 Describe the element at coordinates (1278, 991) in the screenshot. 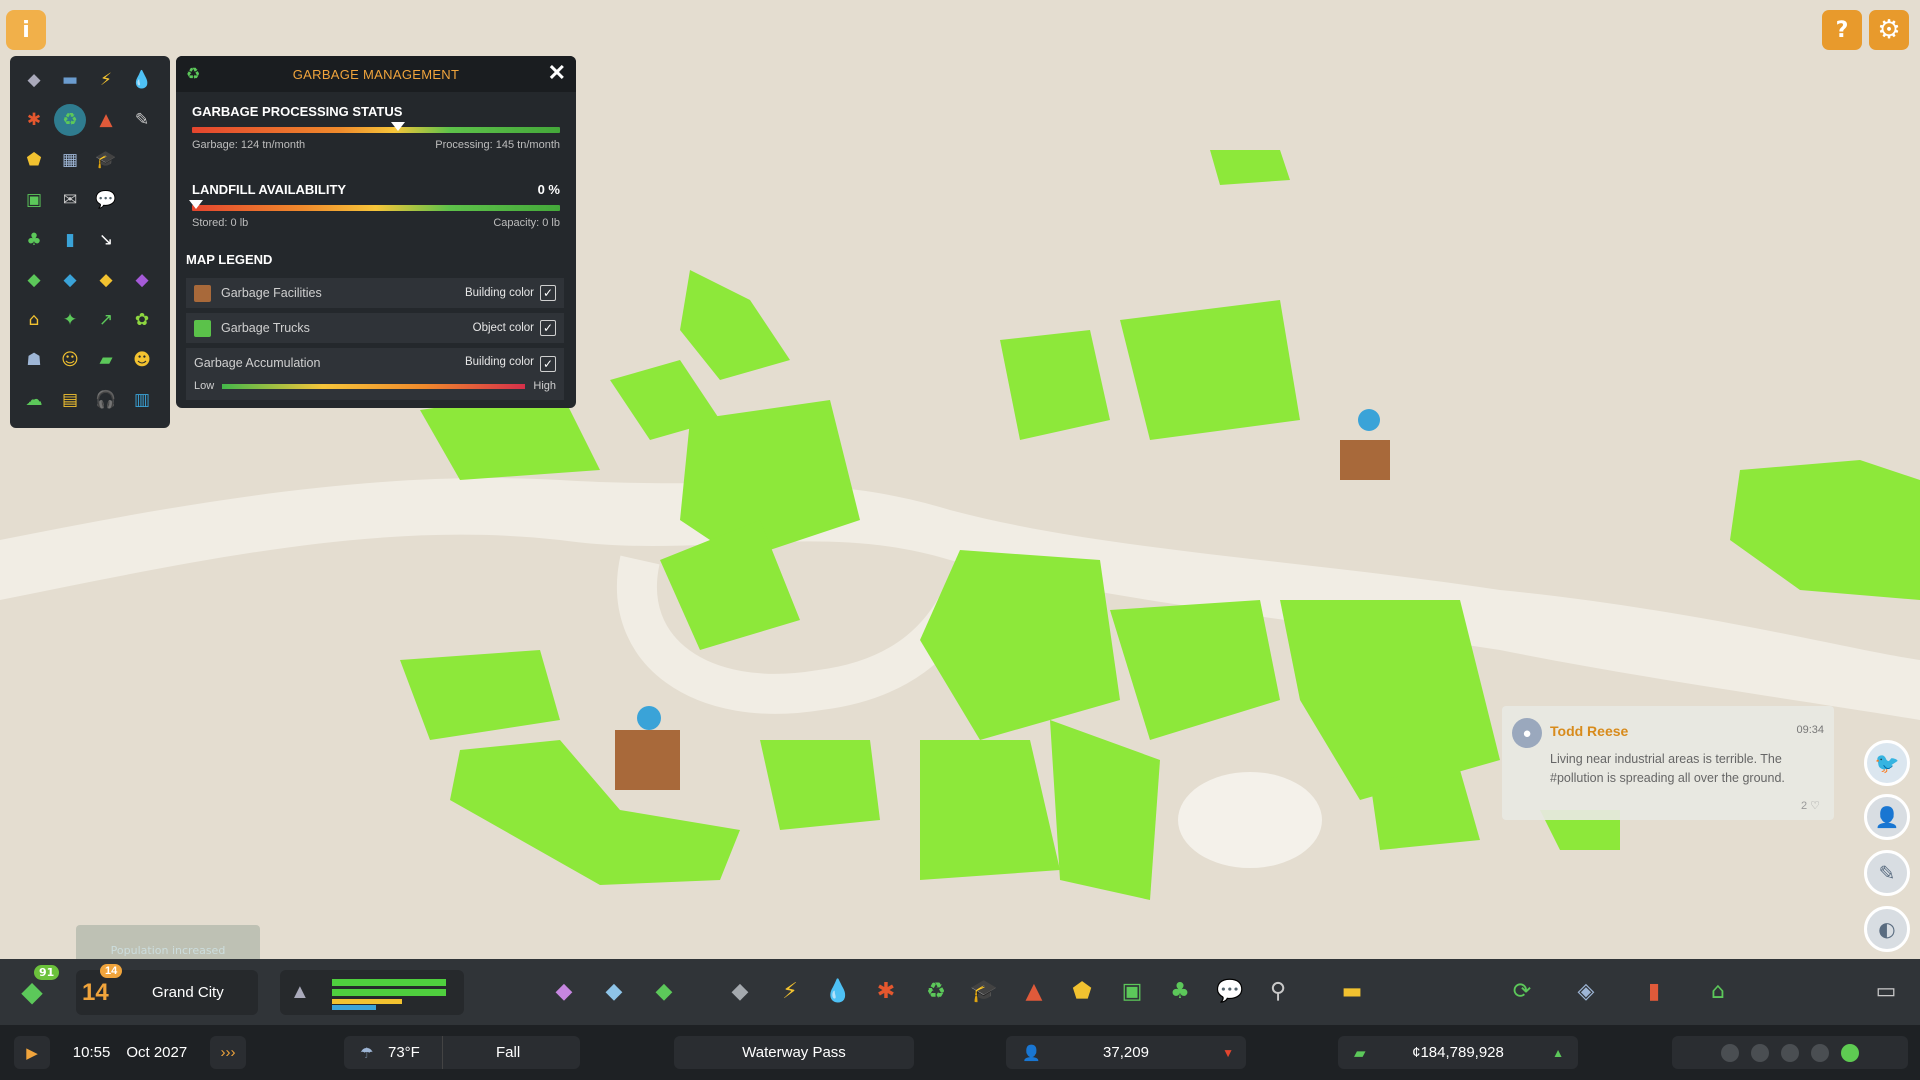

I see `landfill-shovel-icon: ⚲` at that location.